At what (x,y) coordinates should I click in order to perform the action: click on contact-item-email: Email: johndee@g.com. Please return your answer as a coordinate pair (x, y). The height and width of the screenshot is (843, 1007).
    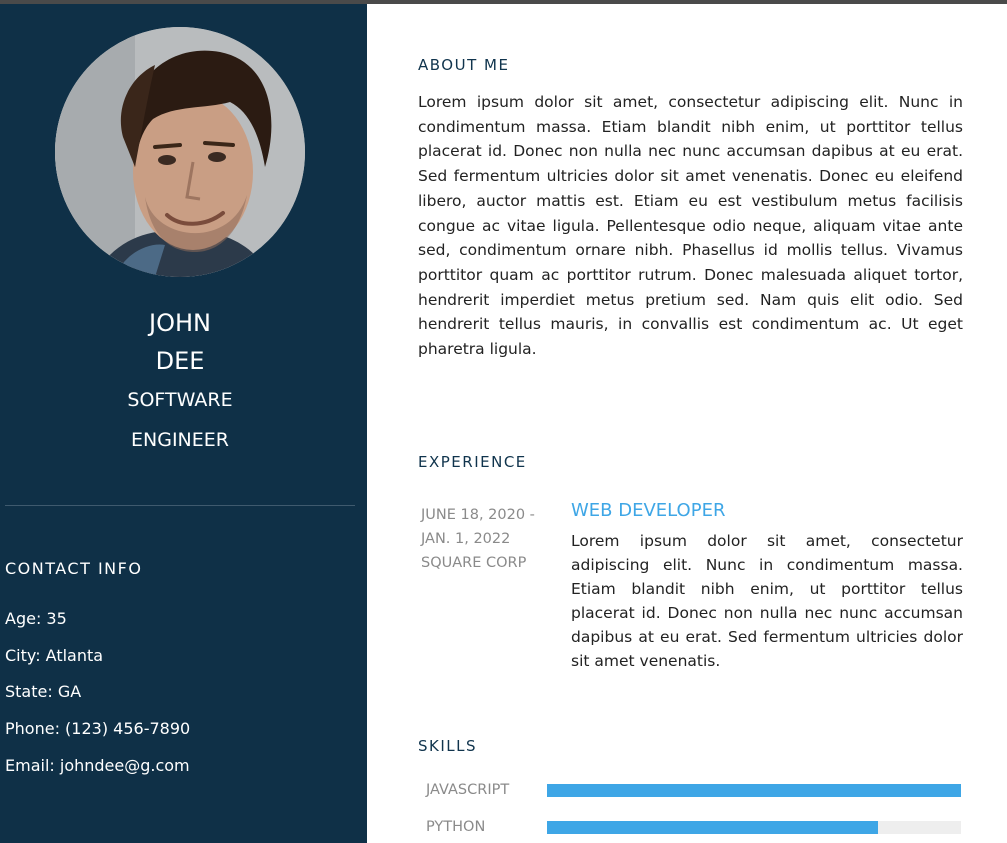
    Looking at the image, I should click on (97, 765).